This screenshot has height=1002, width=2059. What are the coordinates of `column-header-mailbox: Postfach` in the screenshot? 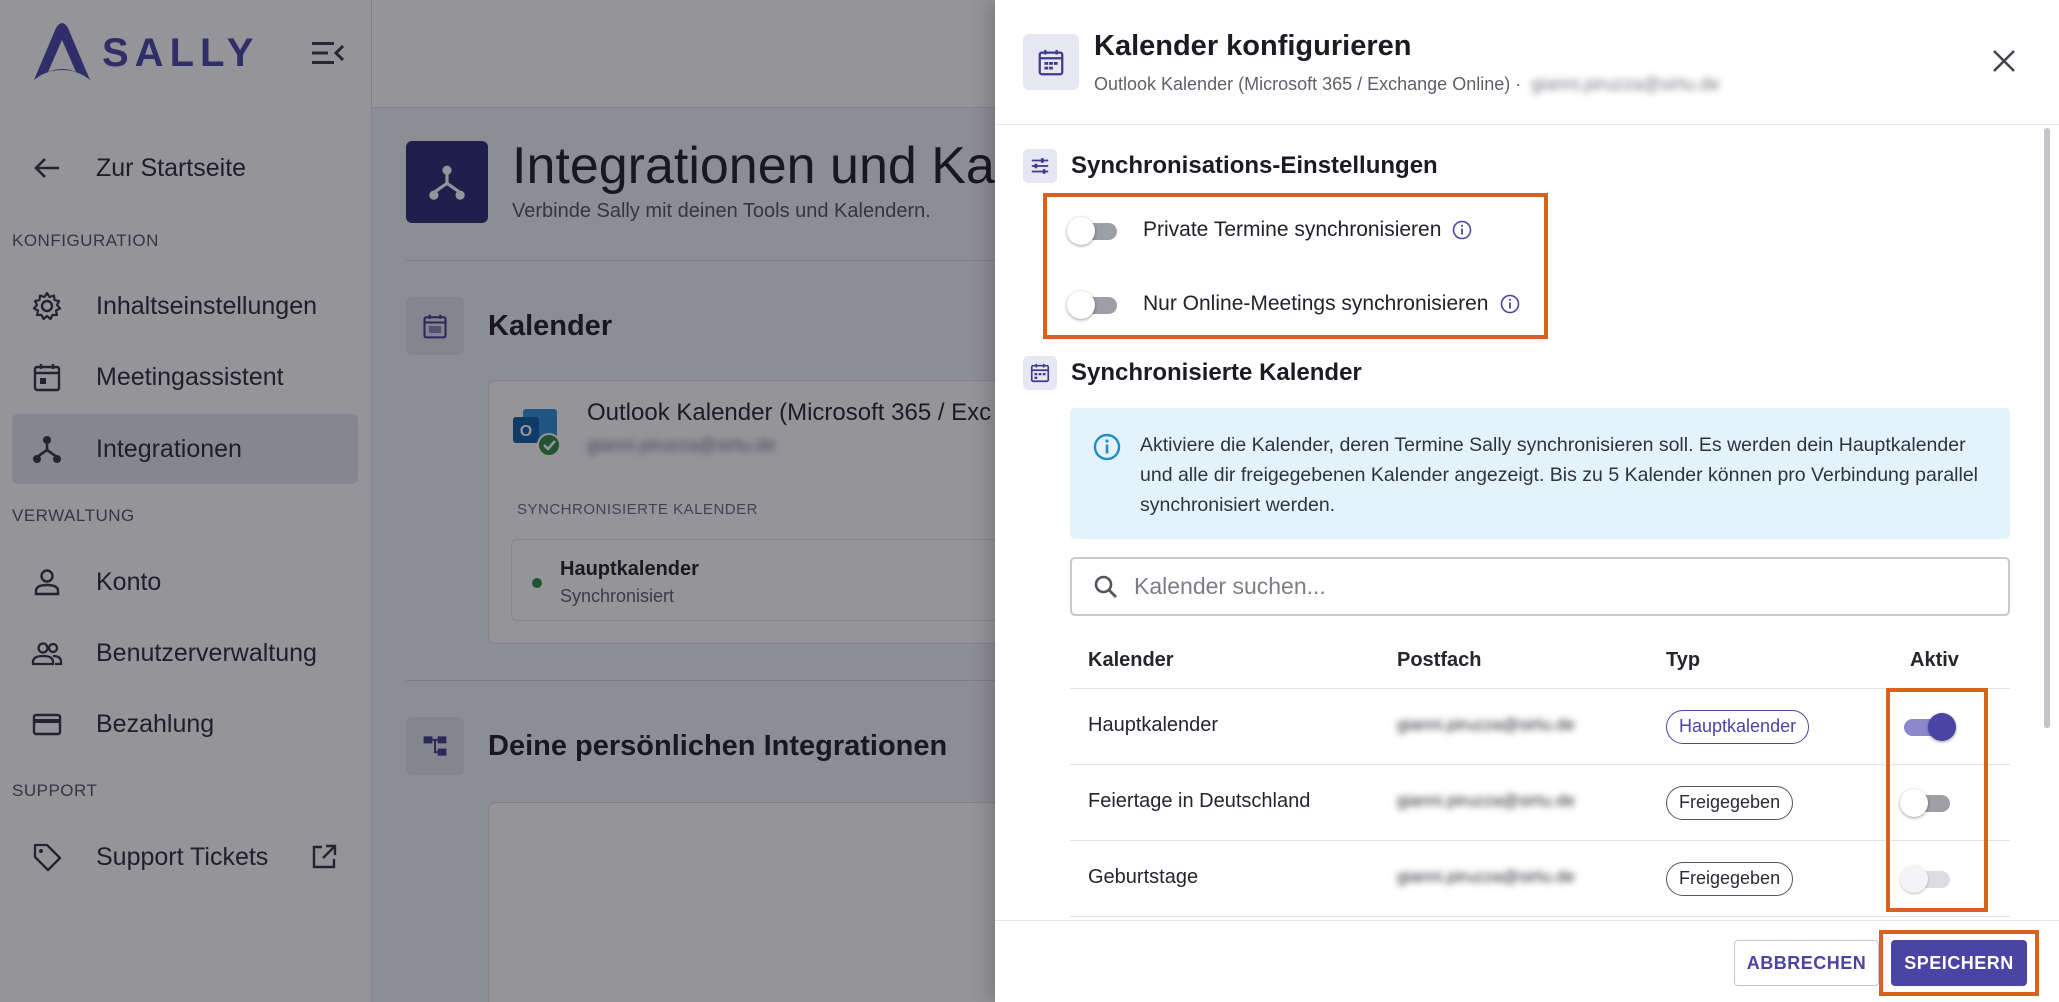 It's located at (1439, 660).